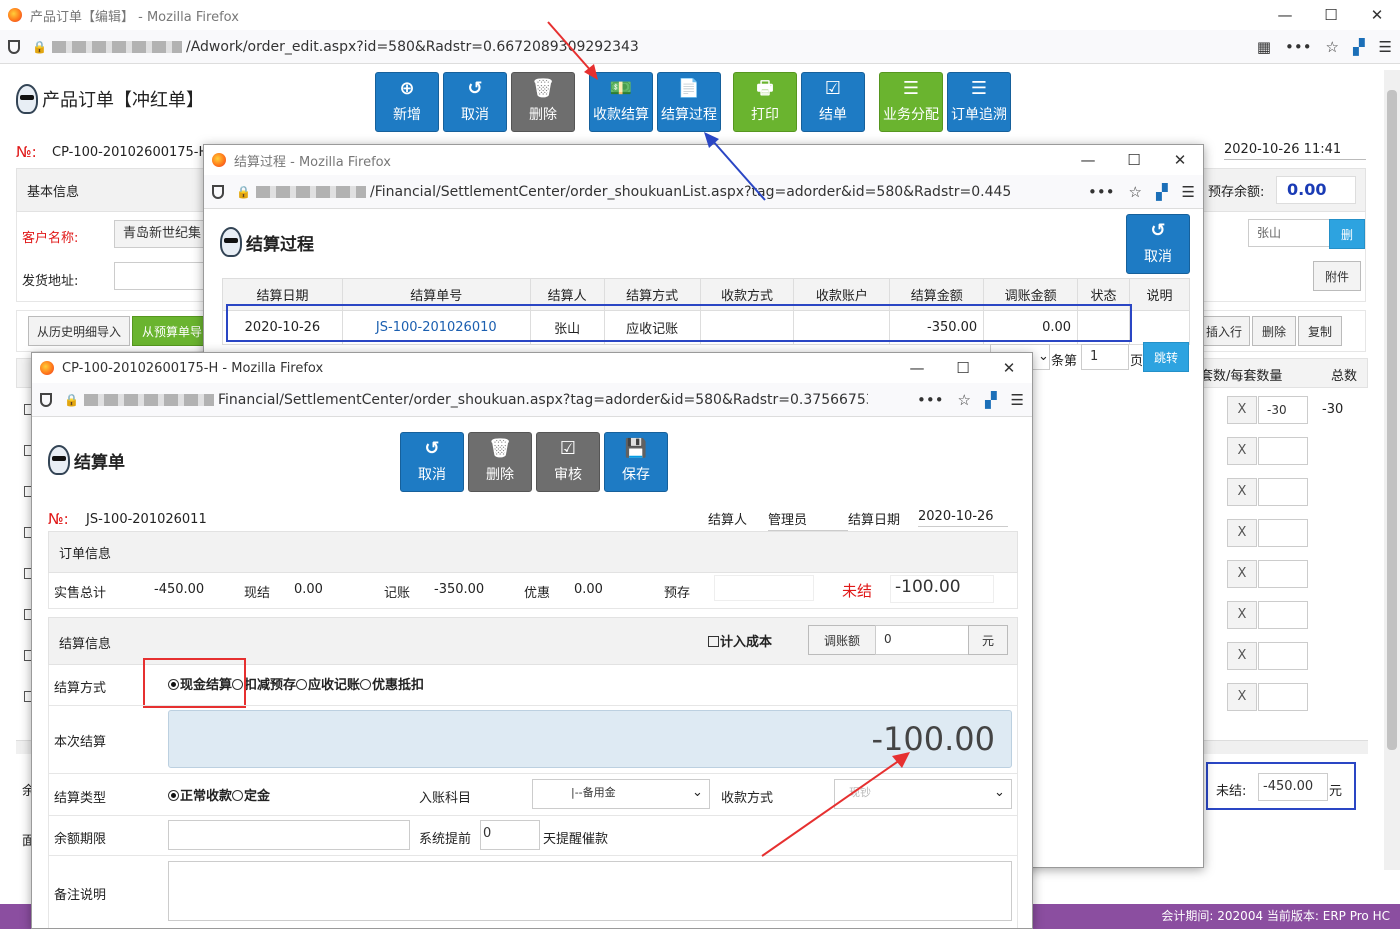  Describe the element at coordinates (572, 50) in the screenshot. I see `red-arrow-to-receipt` at that location.